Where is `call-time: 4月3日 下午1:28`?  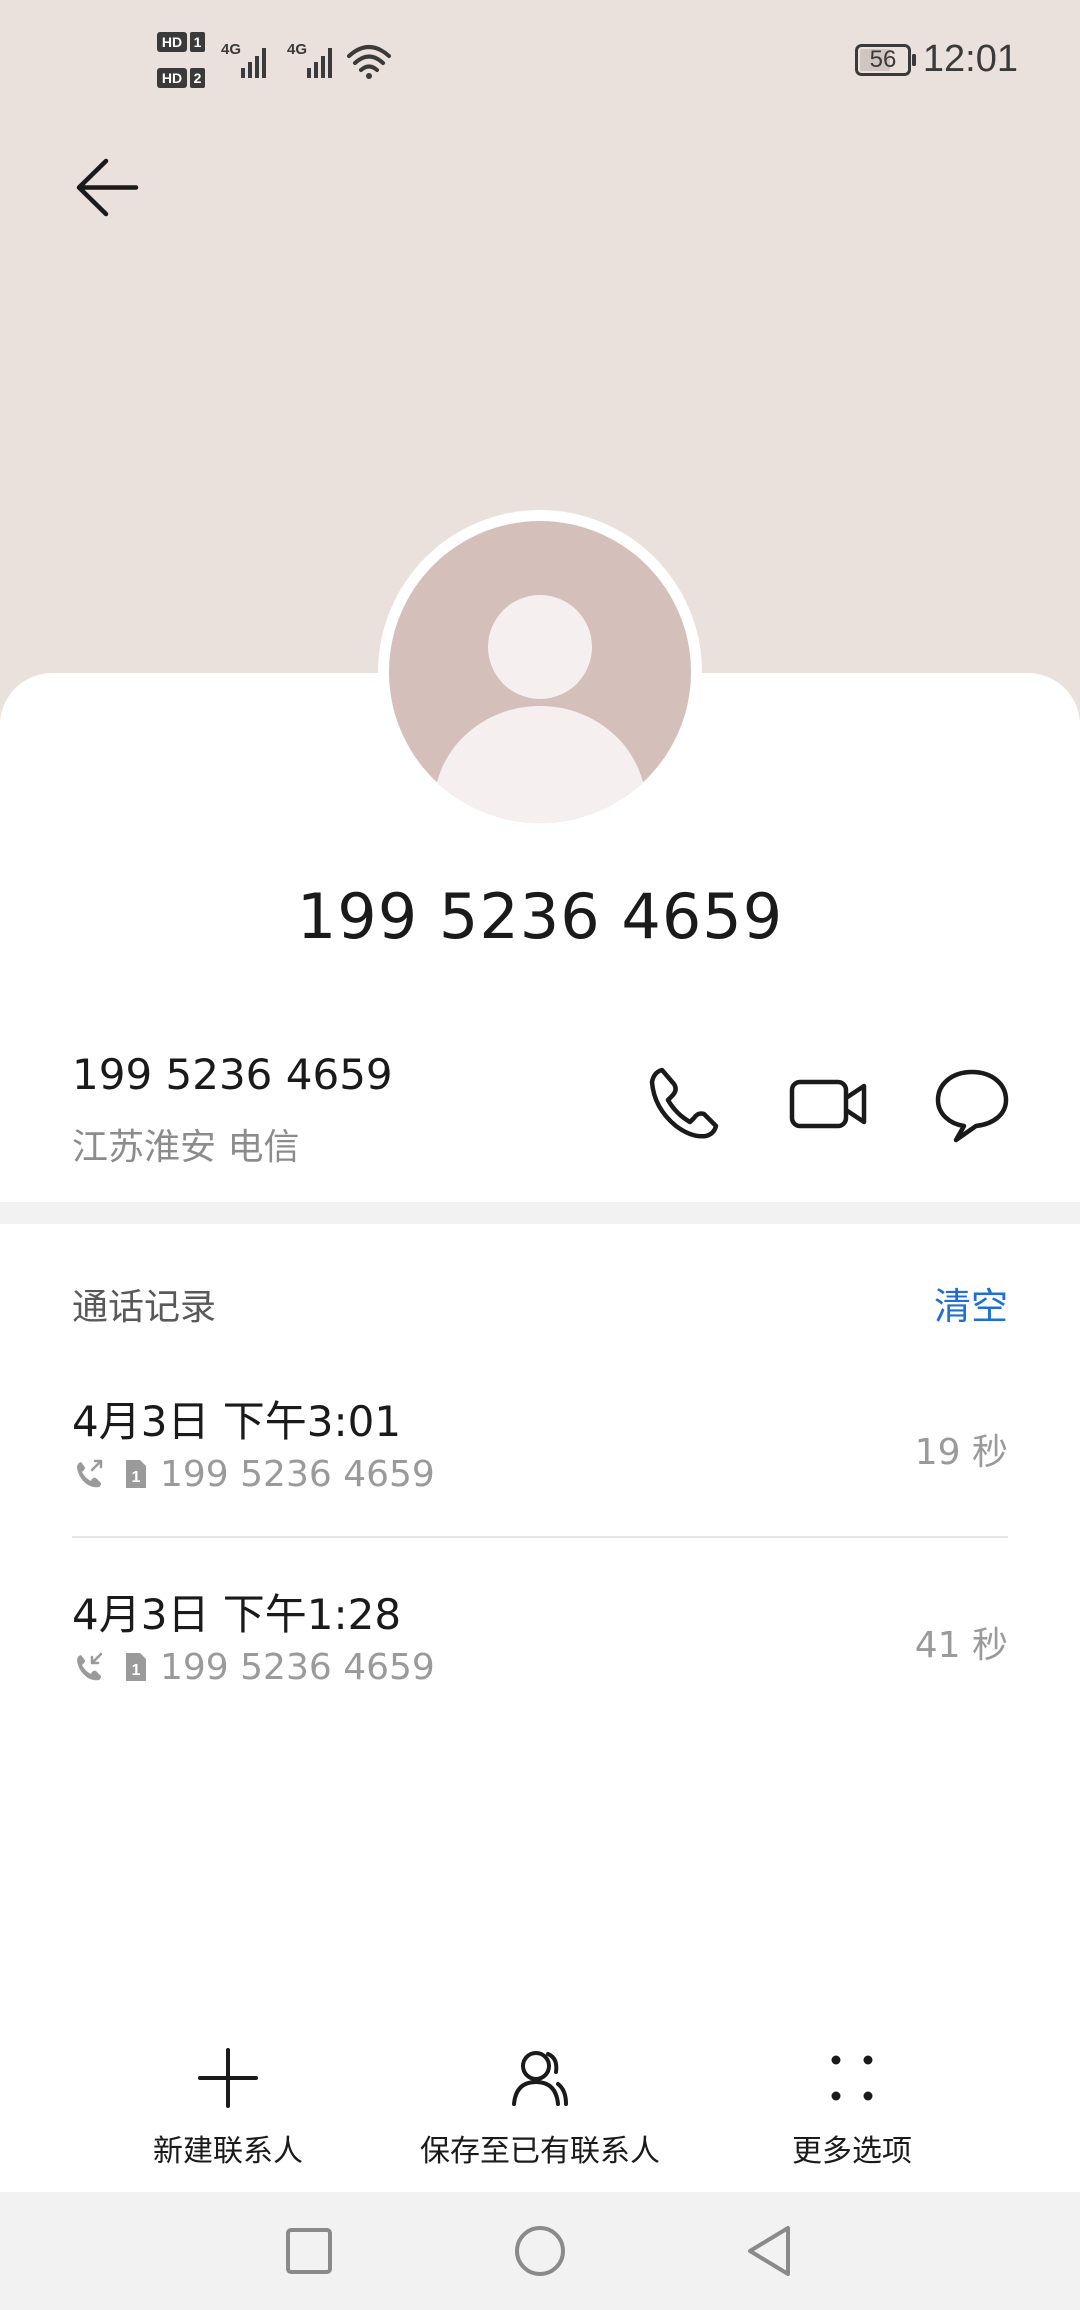 call-time: 4月3日 下午1:28 is located at coordinates (237, 1614).